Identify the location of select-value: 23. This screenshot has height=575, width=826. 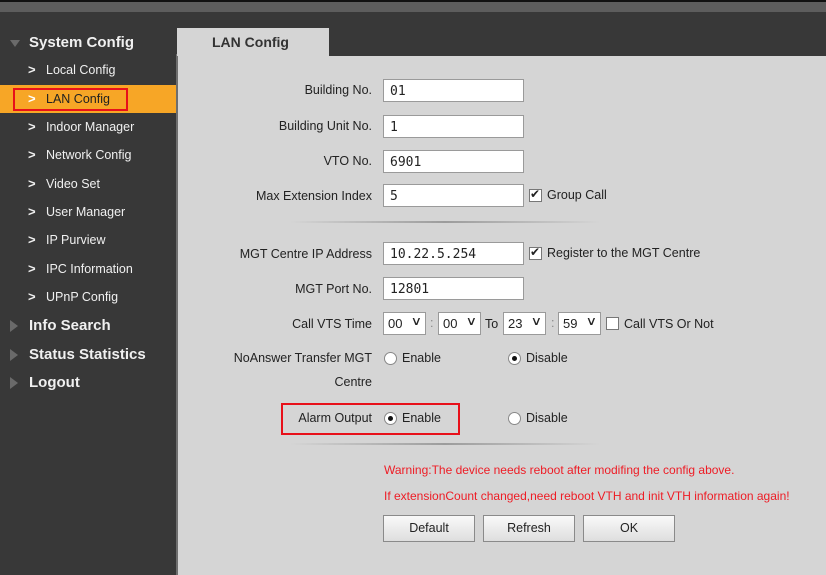
(515, 323).